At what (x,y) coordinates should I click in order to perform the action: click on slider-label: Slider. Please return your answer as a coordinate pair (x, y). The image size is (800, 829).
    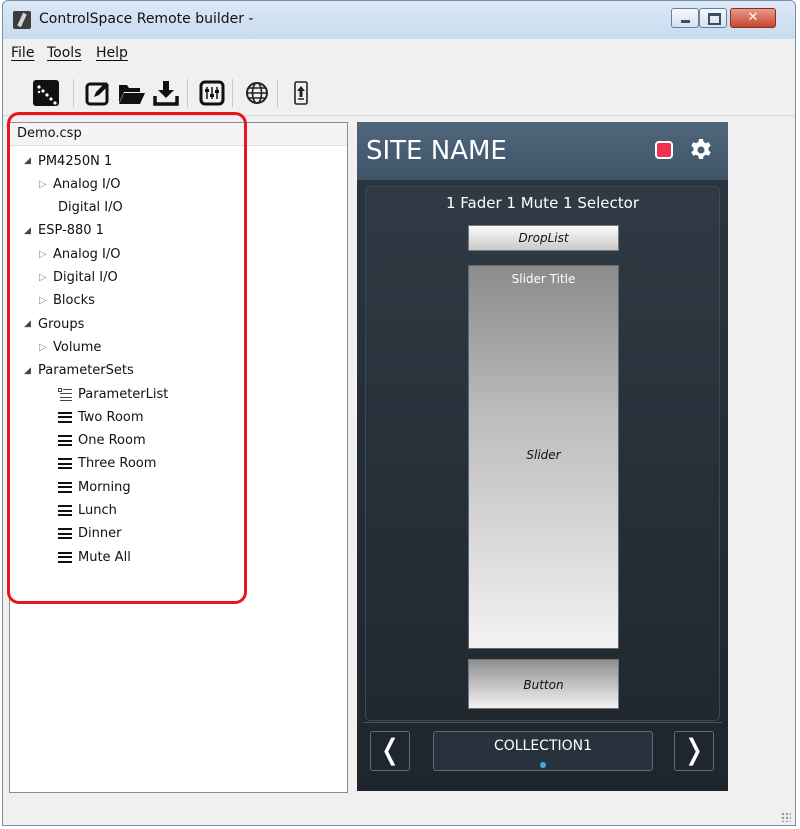
    Looking at the image, I should click on (543, 455).